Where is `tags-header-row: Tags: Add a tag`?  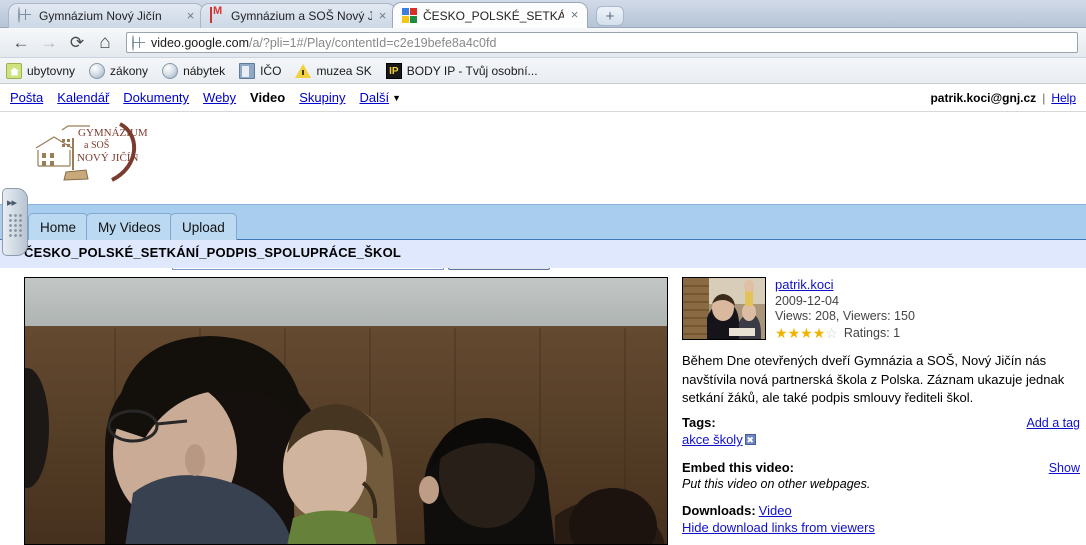
tags-header-row: Tags: Add a tag is located at coordinates (881, 422).